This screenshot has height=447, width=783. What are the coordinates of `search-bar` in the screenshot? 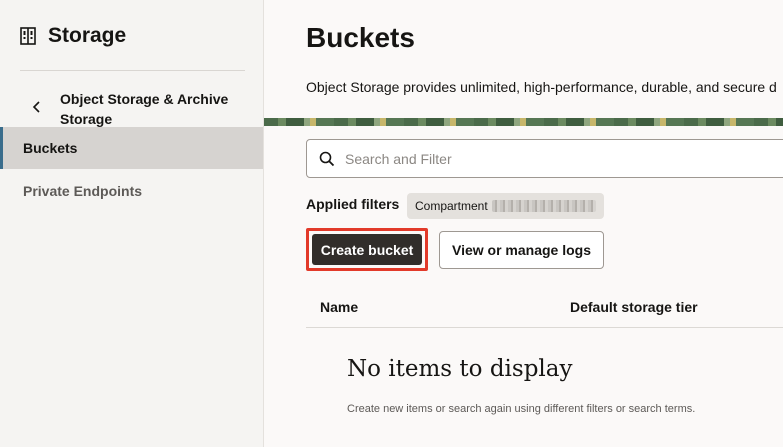 It's located at (544, 158).